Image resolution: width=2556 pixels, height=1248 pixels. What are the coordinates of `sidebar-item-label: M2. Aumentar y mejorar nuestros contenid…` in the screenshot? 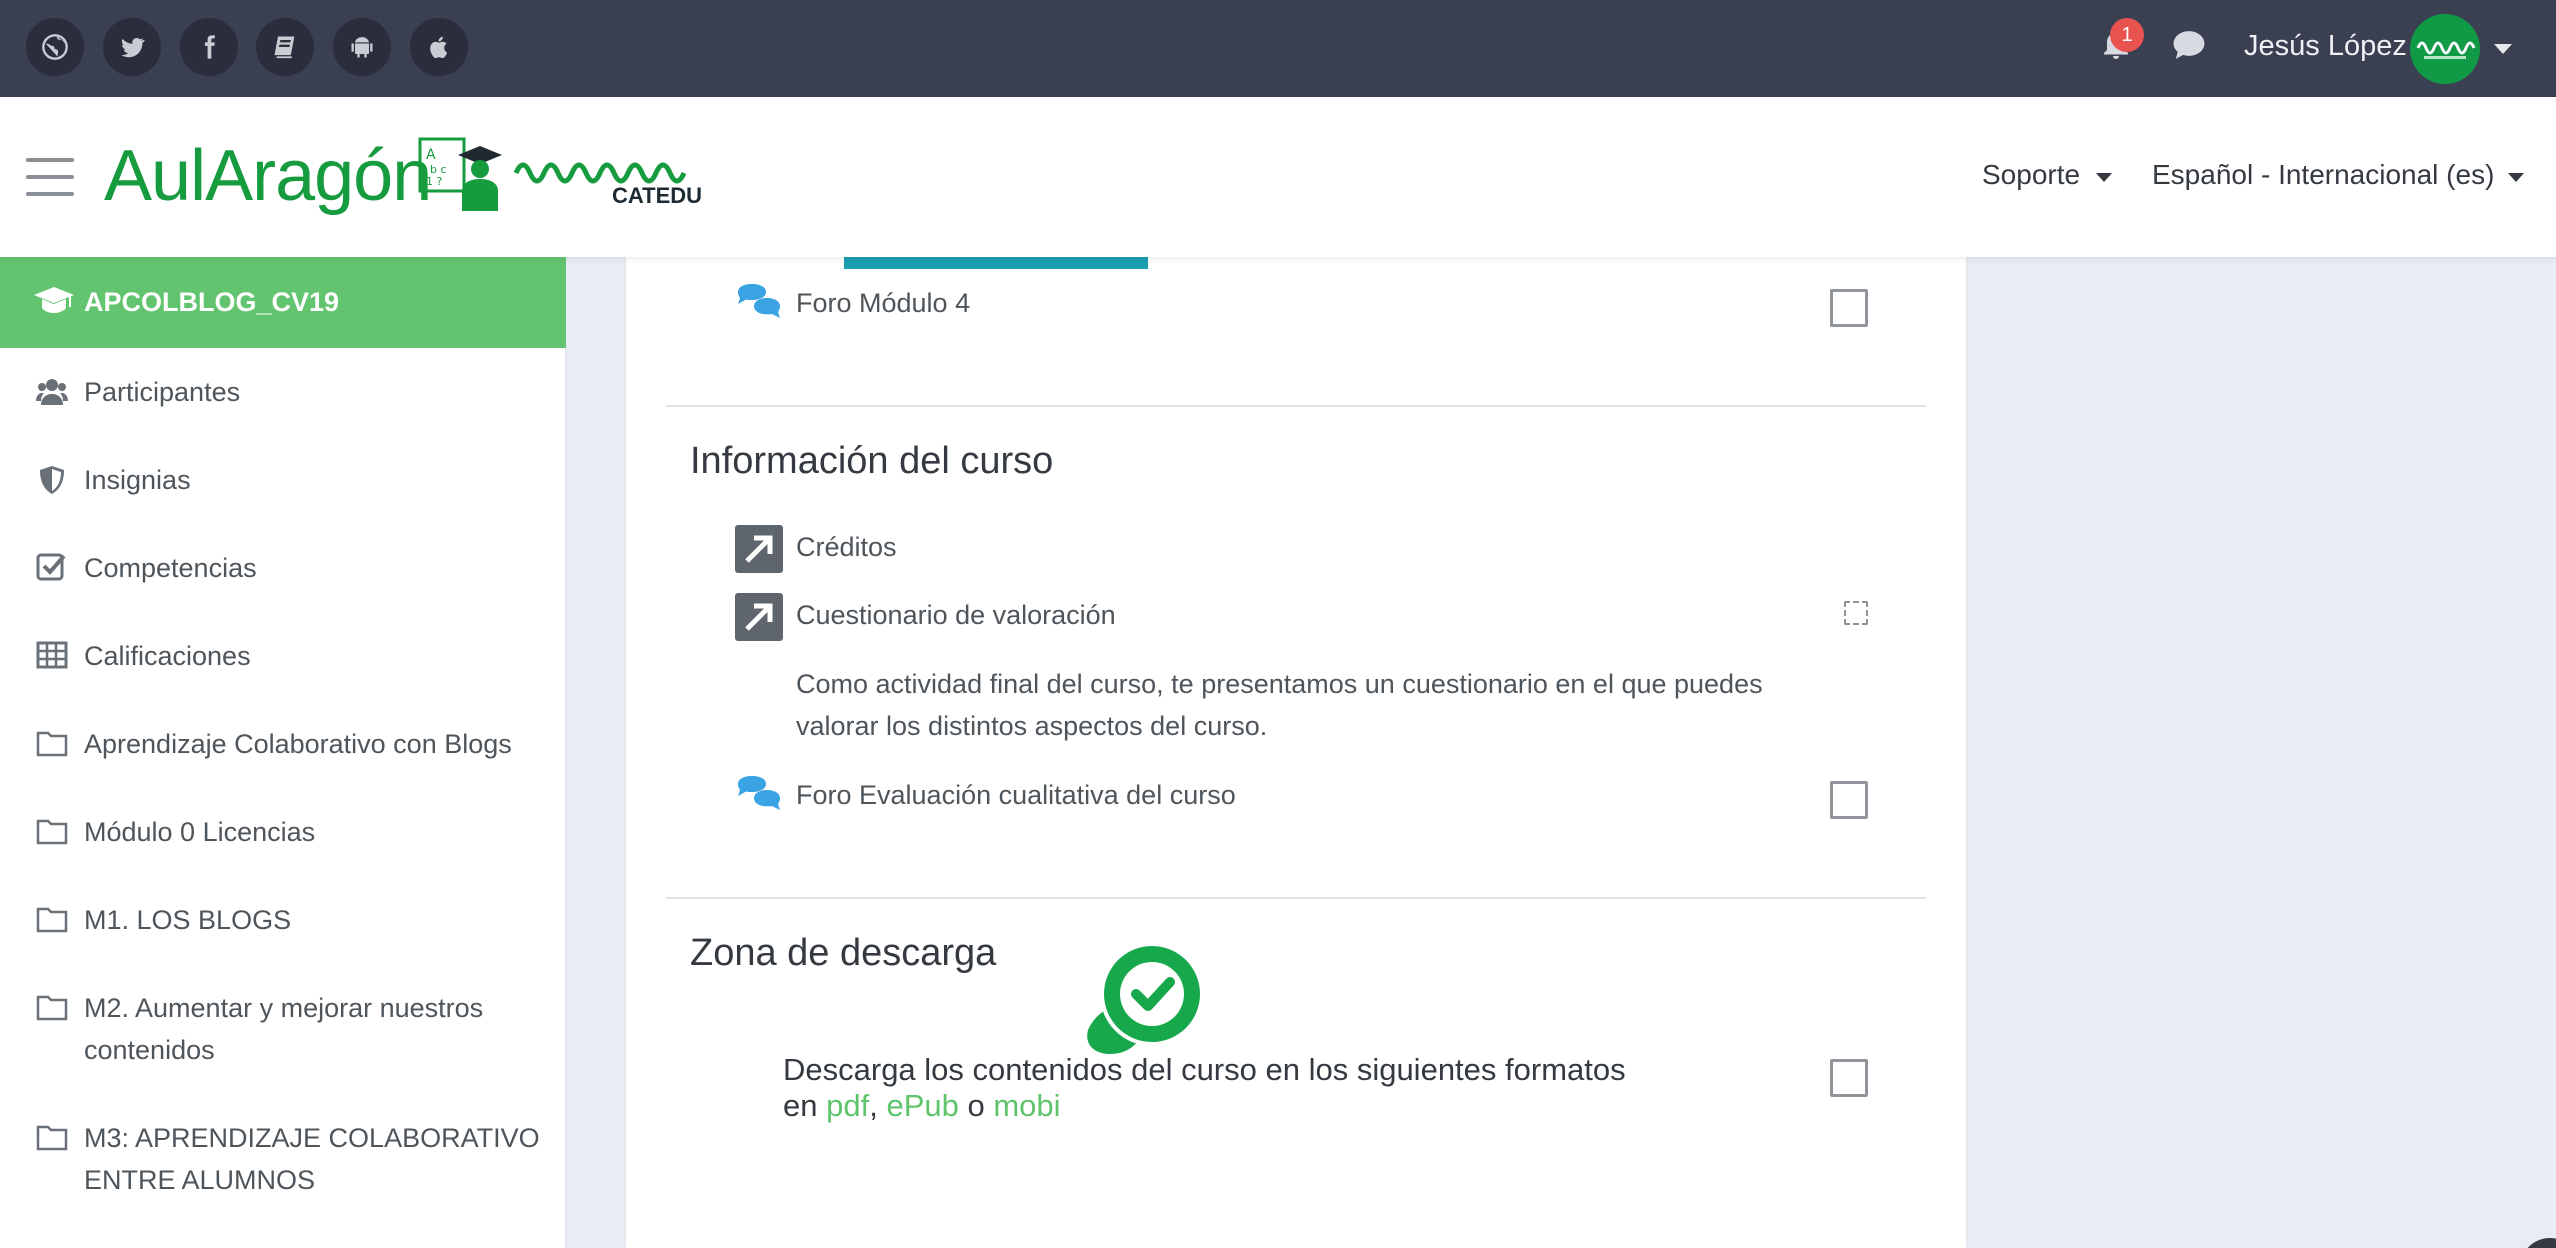 It's located at (284, 1029).